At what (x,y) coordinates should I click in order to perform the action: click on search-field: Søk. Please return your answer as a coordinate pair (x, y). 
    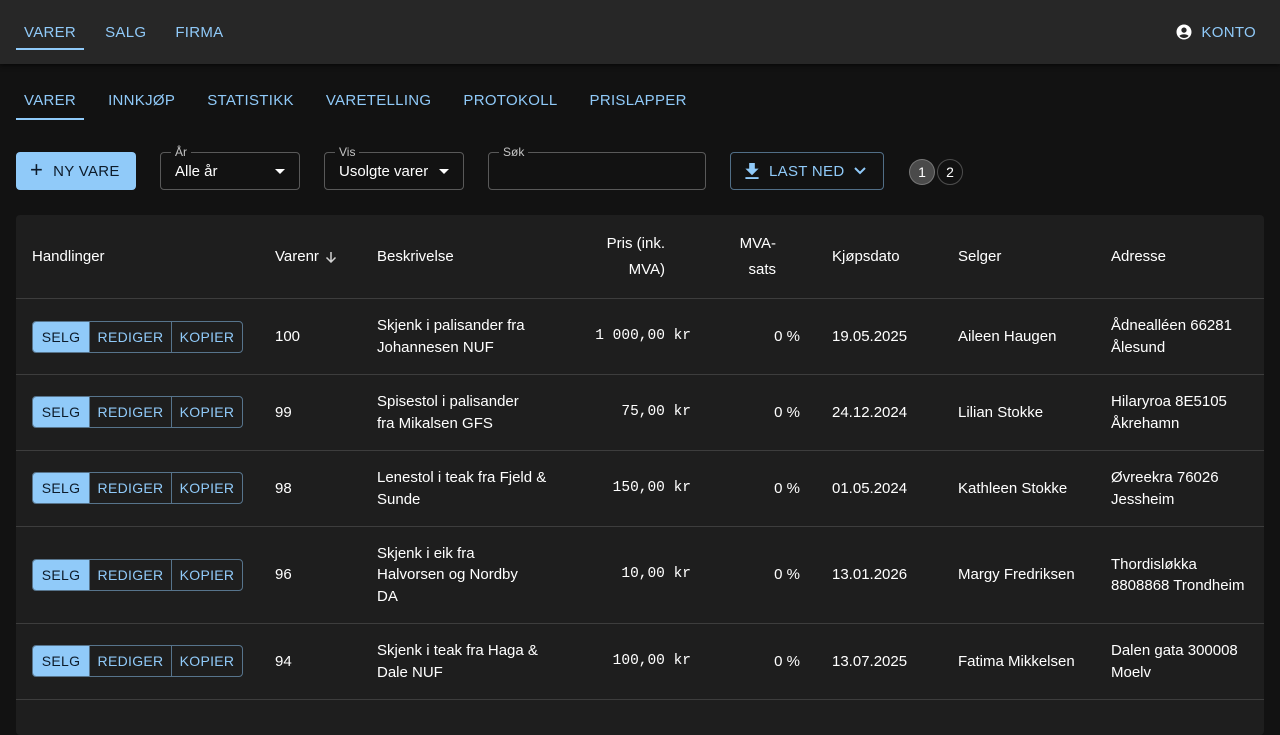
    Looking at the image, I should click on (597, 167).